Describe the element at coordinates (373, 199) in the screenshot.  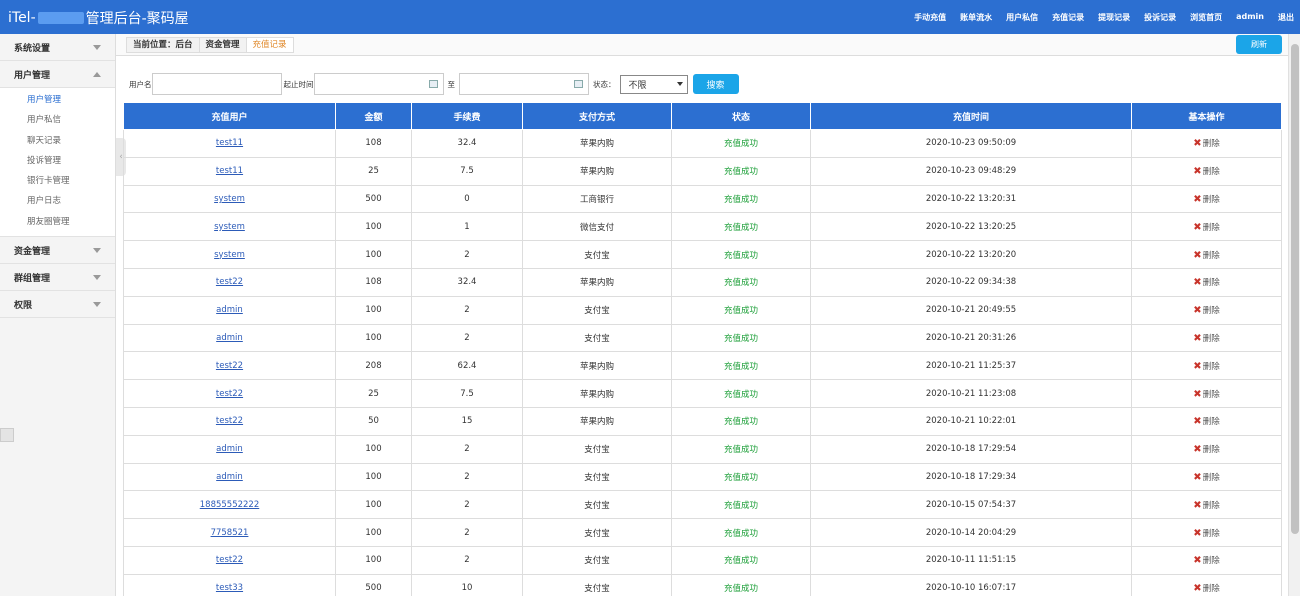
I see `cell-amount: 500` at that location.